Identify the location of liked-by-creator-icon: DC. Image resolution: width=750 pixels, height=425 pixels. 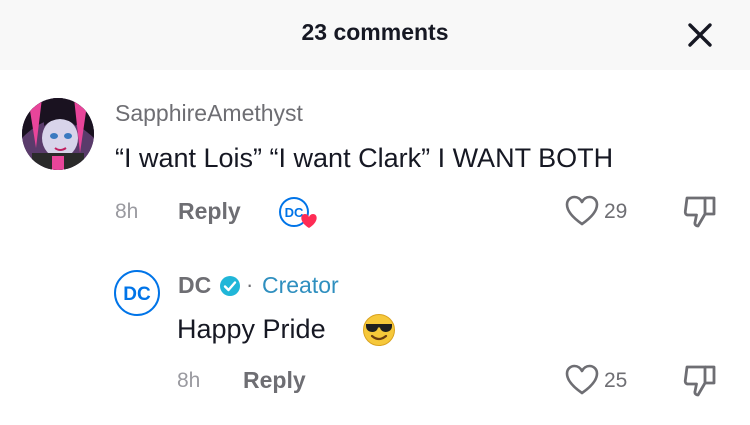
(298, 212).